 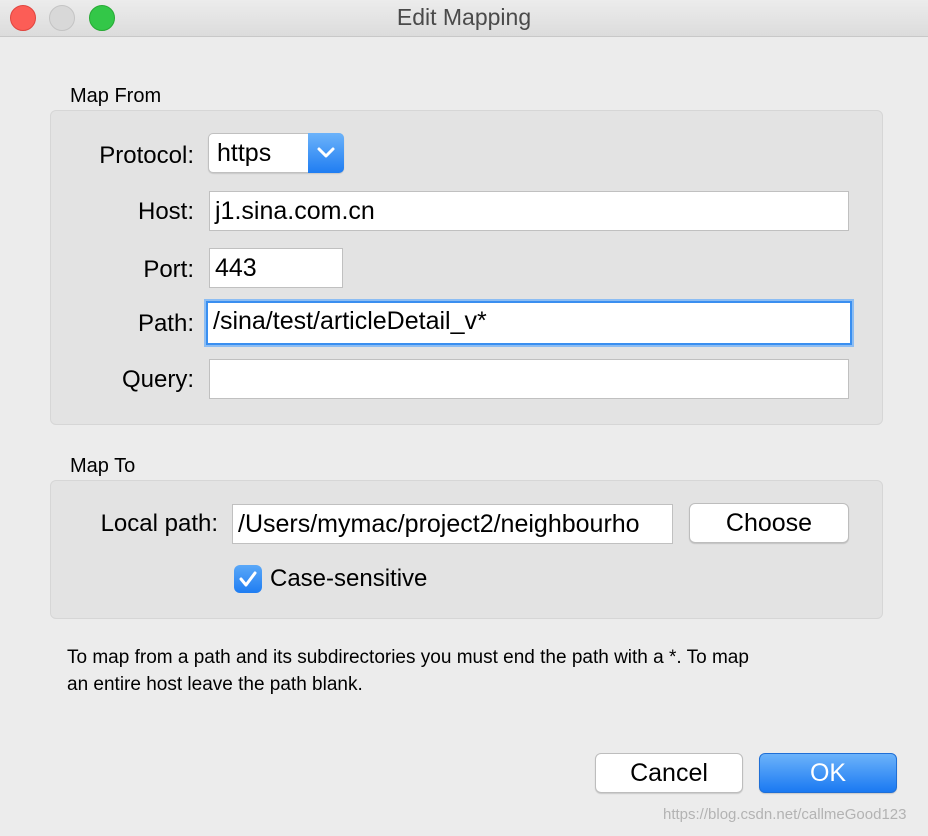 I want to click on map-to-heading: Map To, so click(x=103, y=466).